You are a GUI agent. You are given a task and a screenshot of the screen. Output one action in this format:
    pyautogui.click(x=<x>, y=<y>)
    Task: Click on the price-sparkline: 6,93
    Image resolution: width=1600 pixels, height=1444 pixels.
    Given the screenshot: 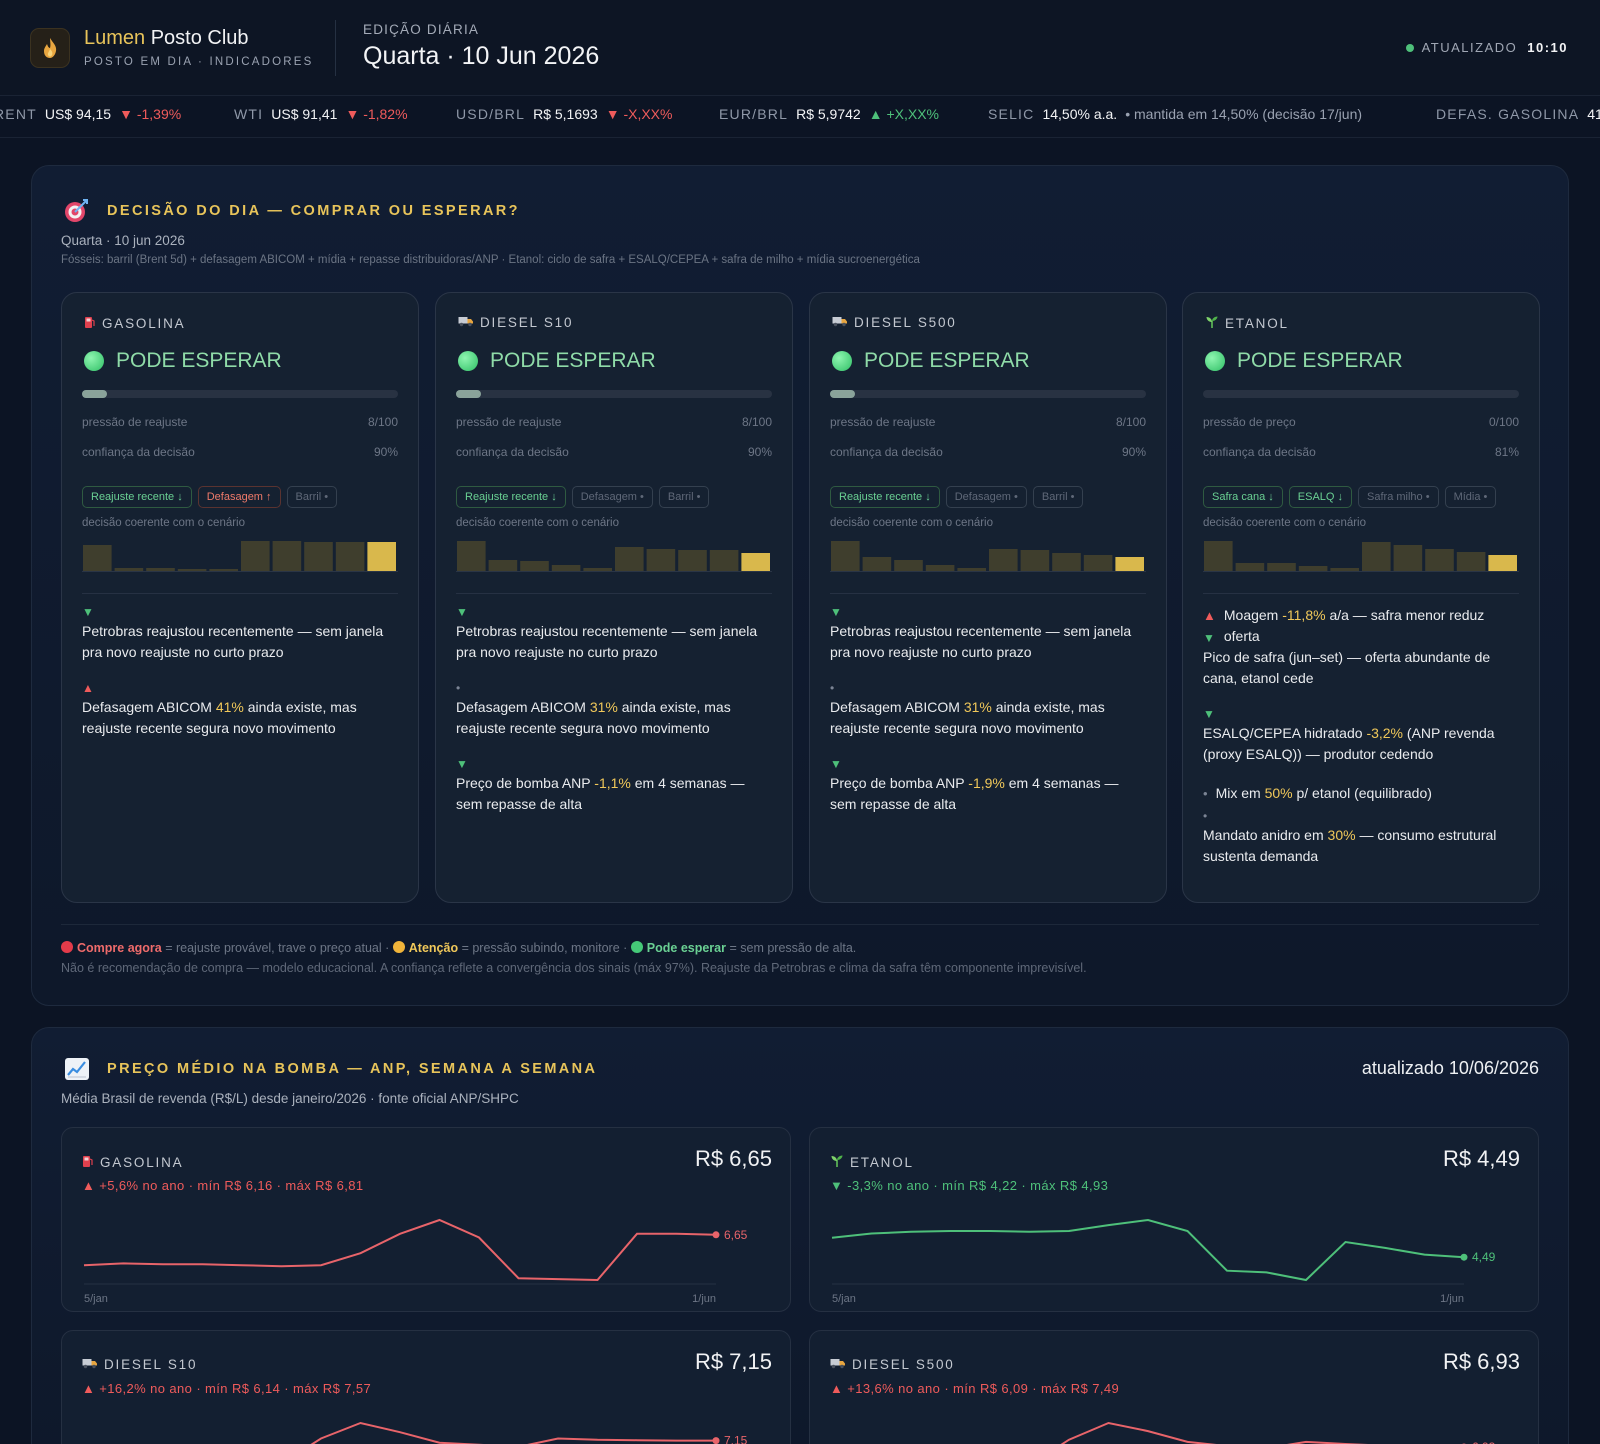 What is the action you would take?
    pyautogui.click(x=1278, y=1432)
    